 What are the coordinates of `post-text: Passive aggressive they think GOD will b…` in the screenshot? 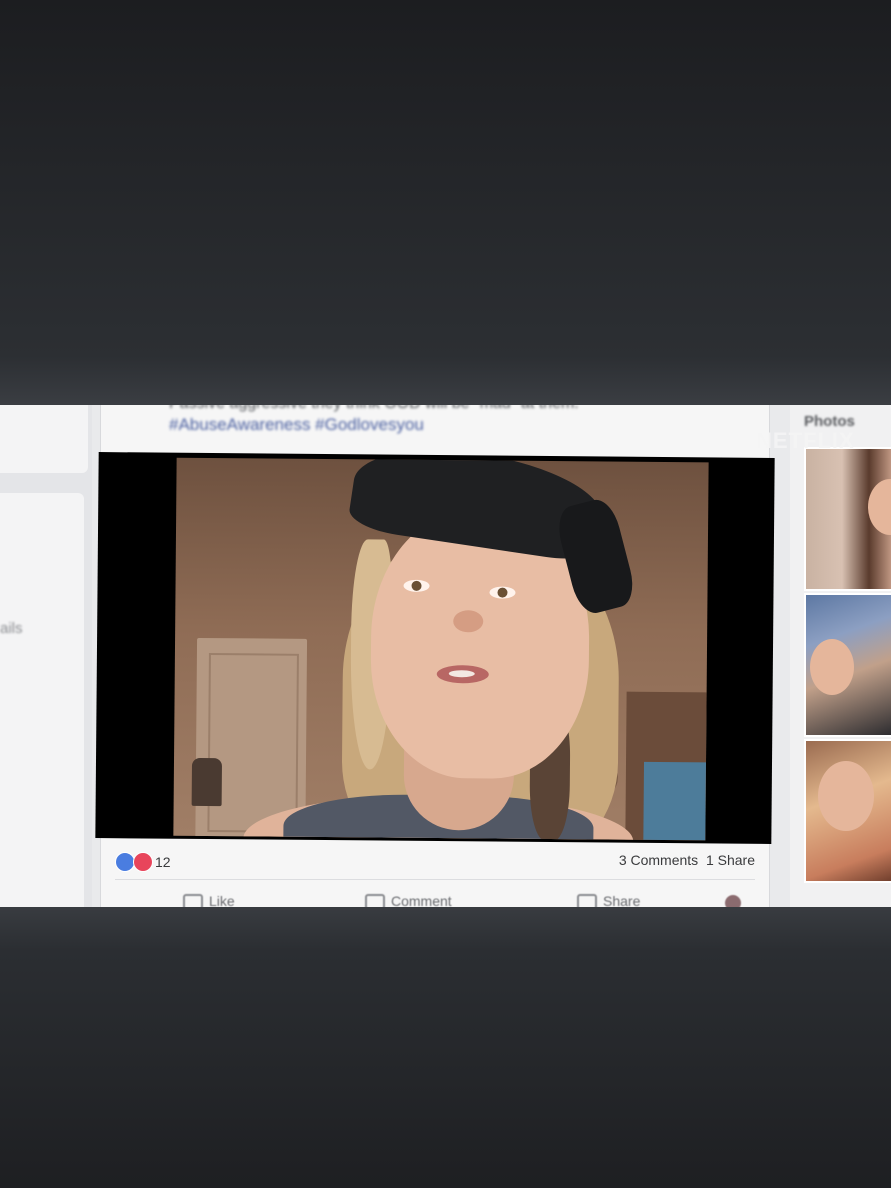 It's located at (374, 409).